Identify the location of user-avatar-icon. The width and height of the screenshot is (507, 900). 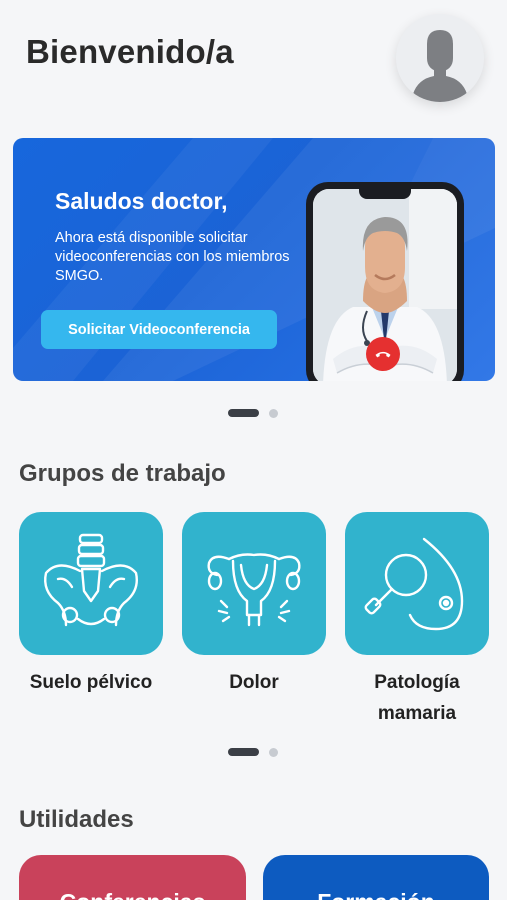
(440, 58).